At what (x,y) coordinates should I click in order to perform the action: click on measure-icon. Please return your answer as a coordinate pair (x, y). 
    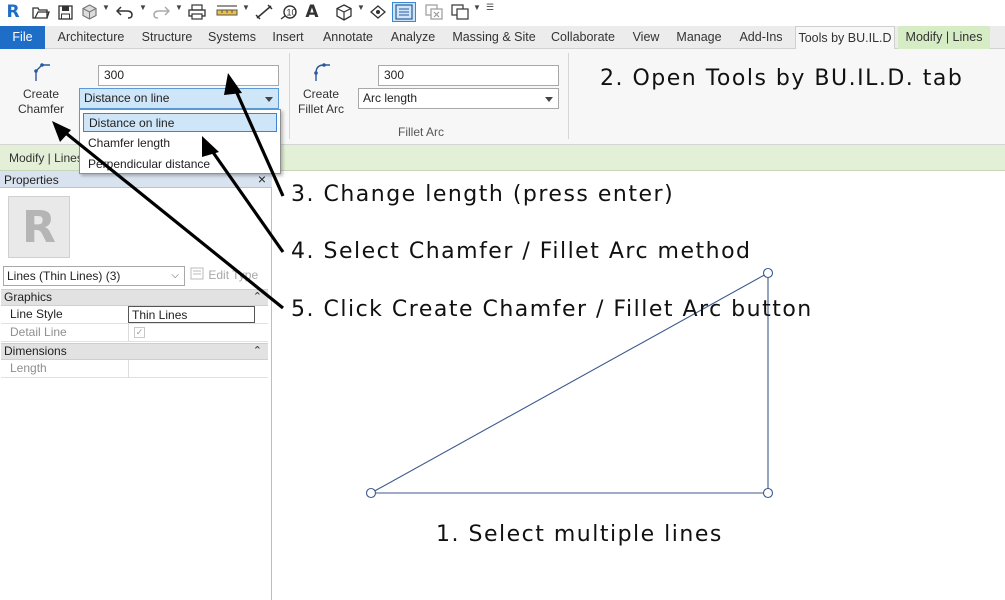
    Looking at the image, I should click on (227, 12).